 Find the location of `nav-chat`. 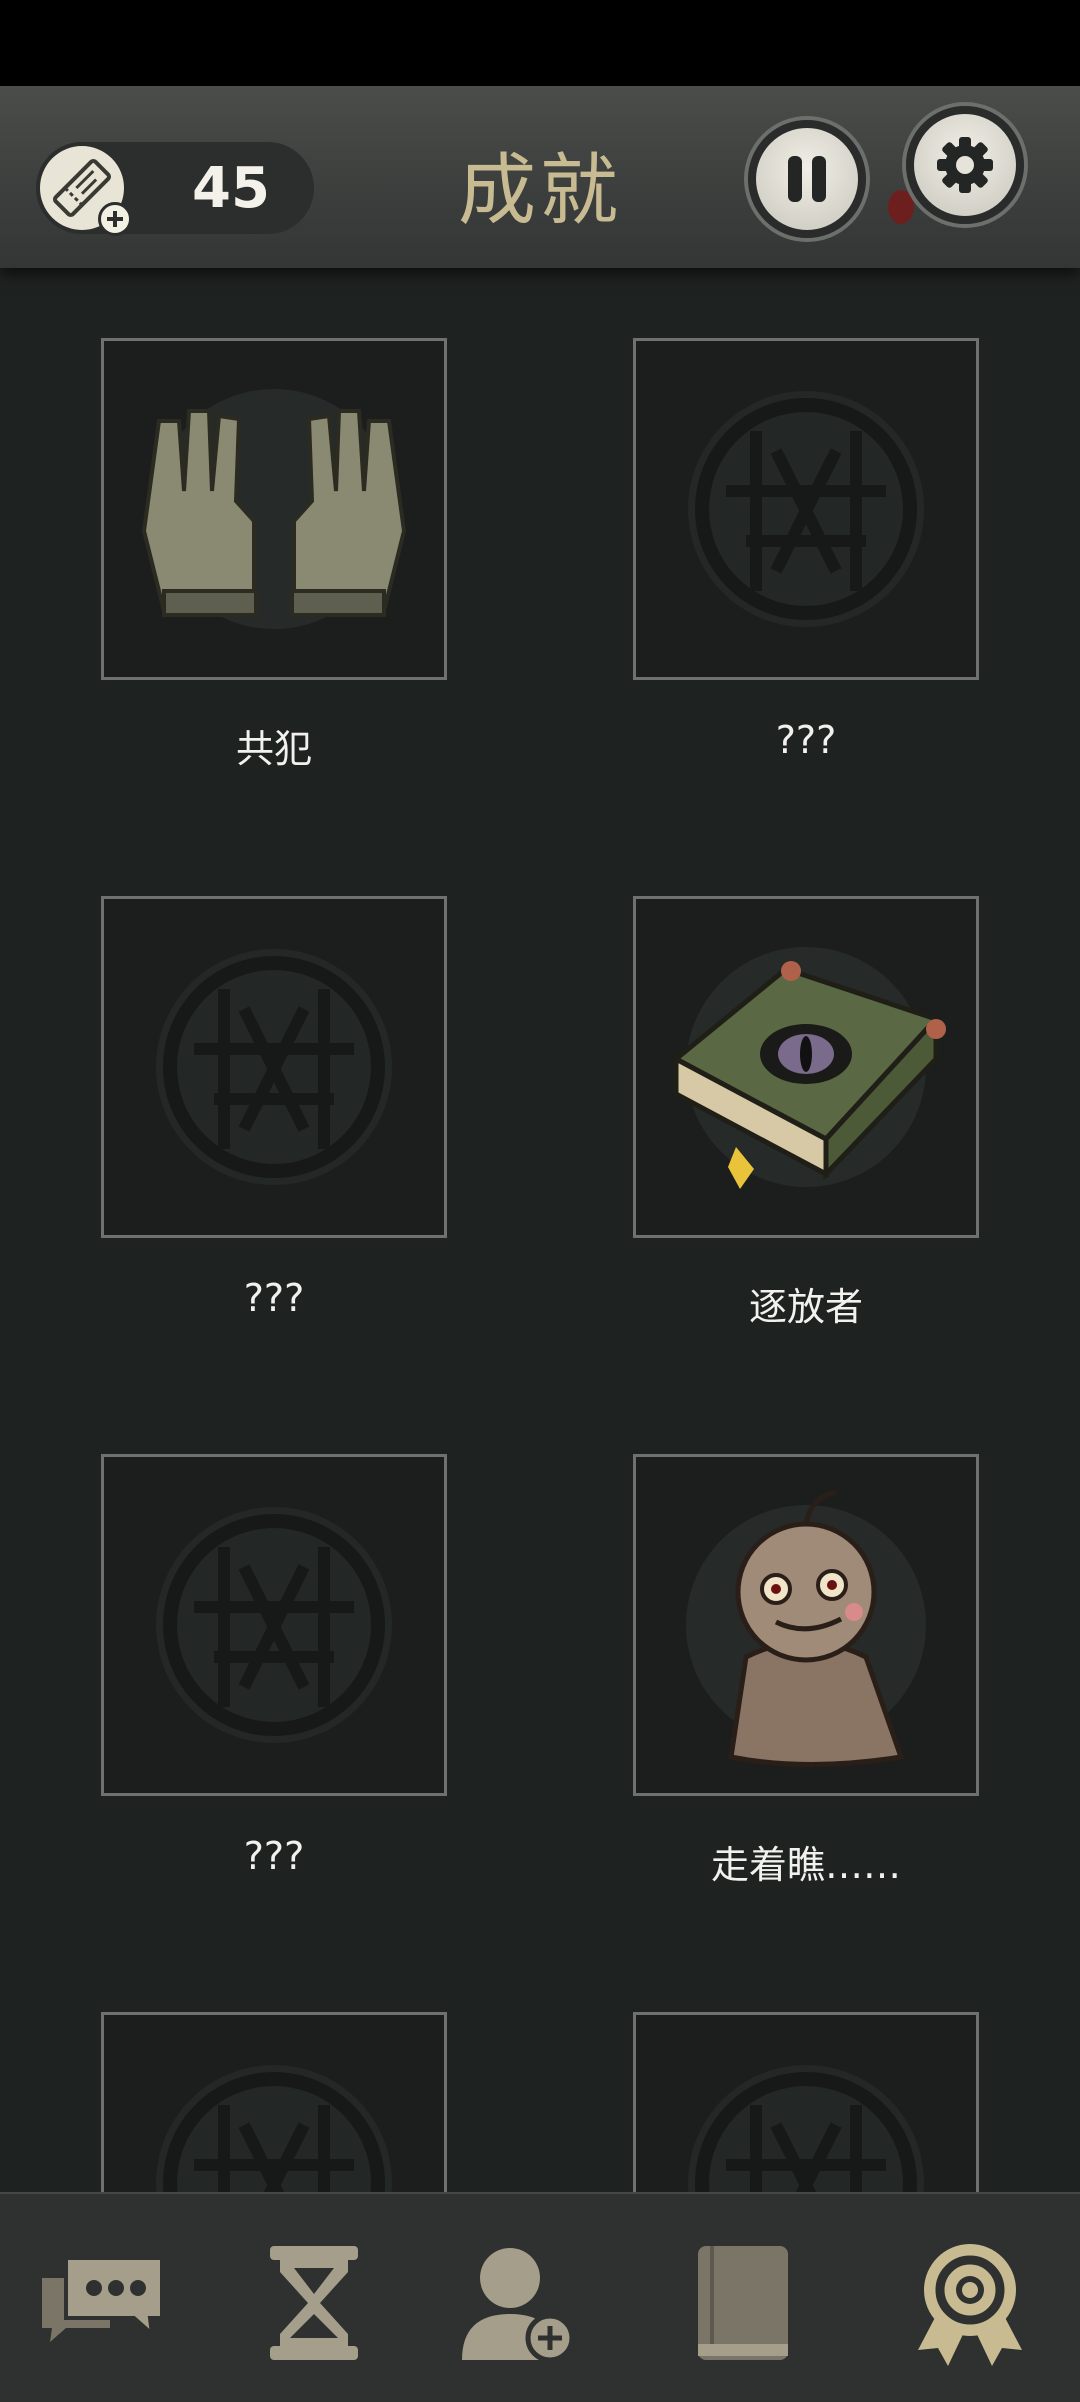

nav-chat is located at coordinates (102, 2303).